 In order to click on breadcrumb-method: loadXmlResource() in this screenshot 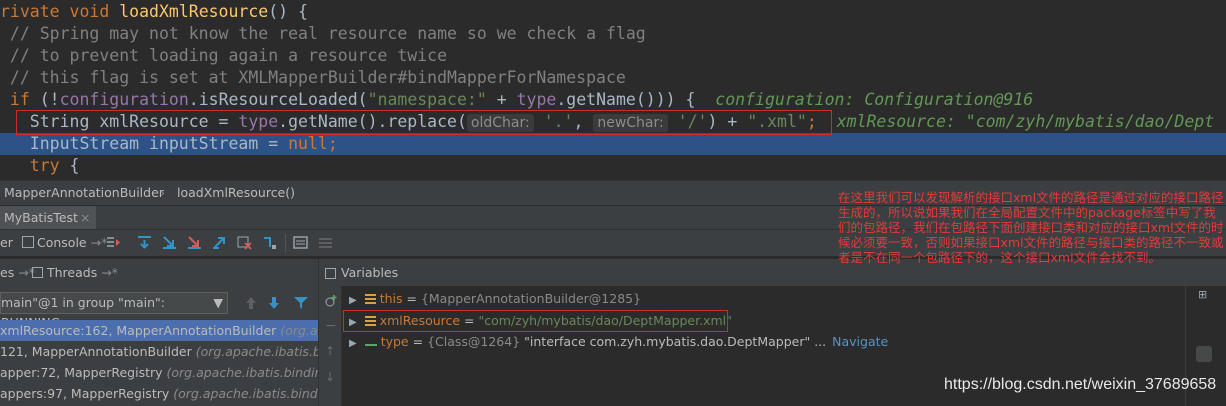, I will do `click(236, 193)`.